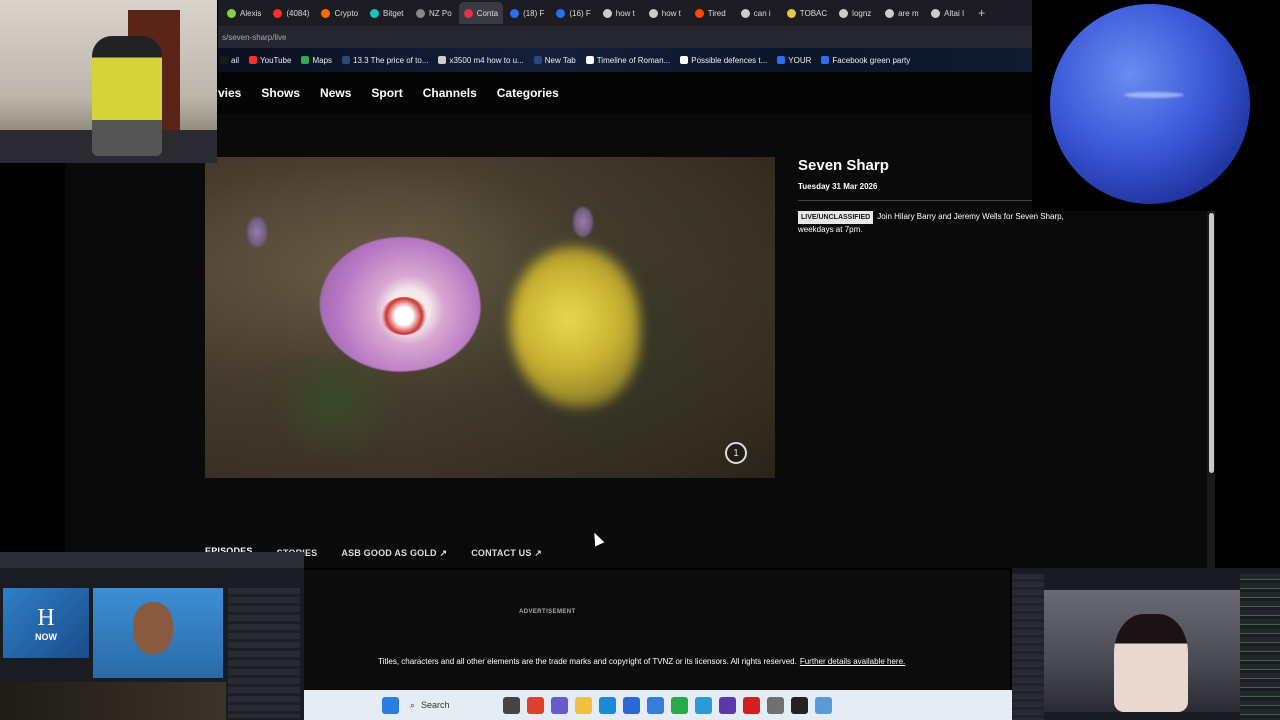 The image size is (1280, 720). I want to click on tab-label: lognz, so click(862, 13).